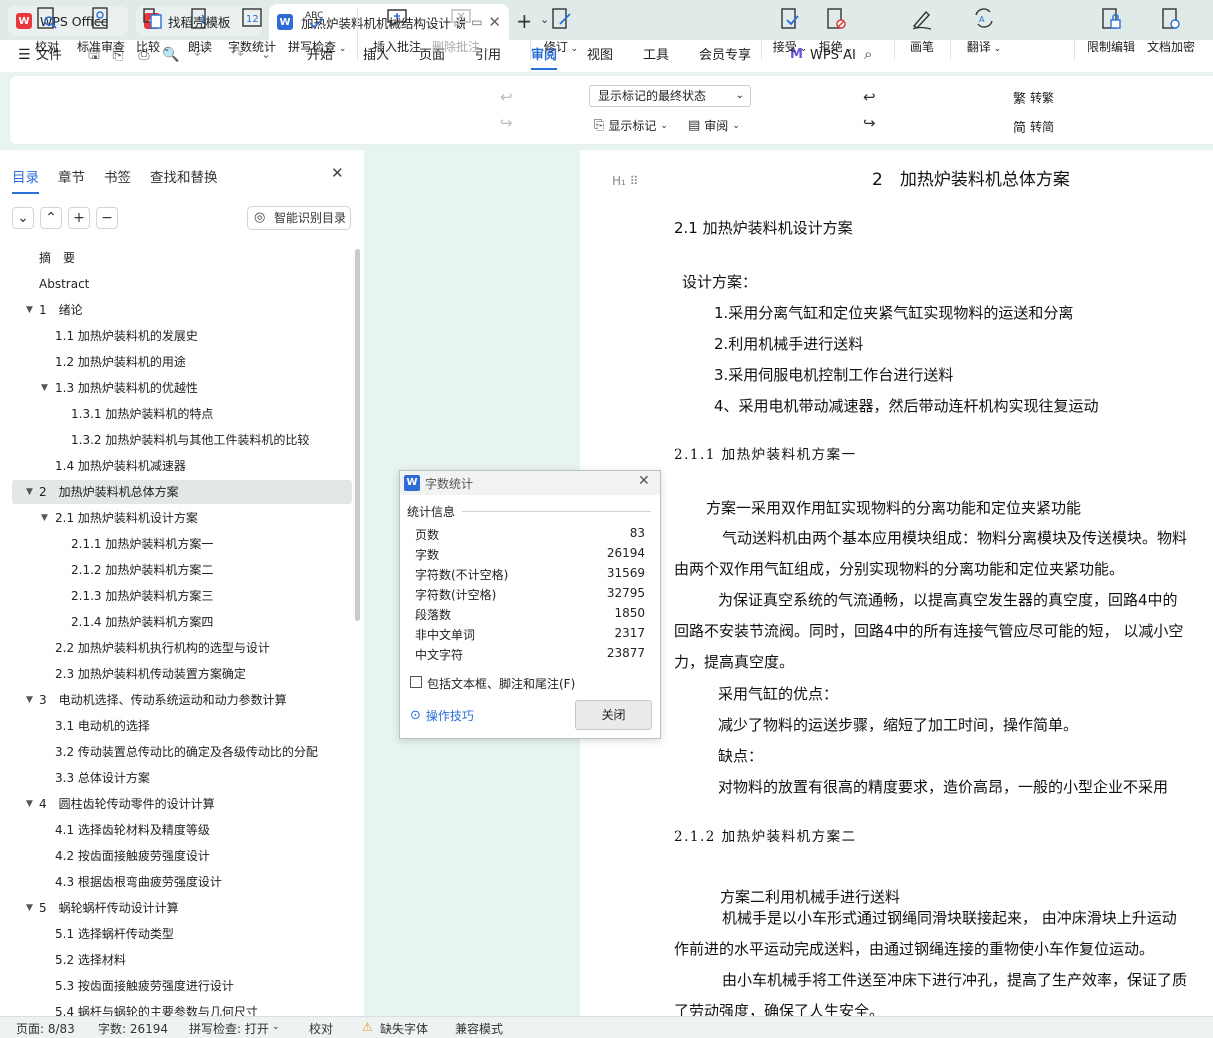  Describe the element at coordinates (922, 30) in the screenshot. I see `pen-button: 画笔` at that location.